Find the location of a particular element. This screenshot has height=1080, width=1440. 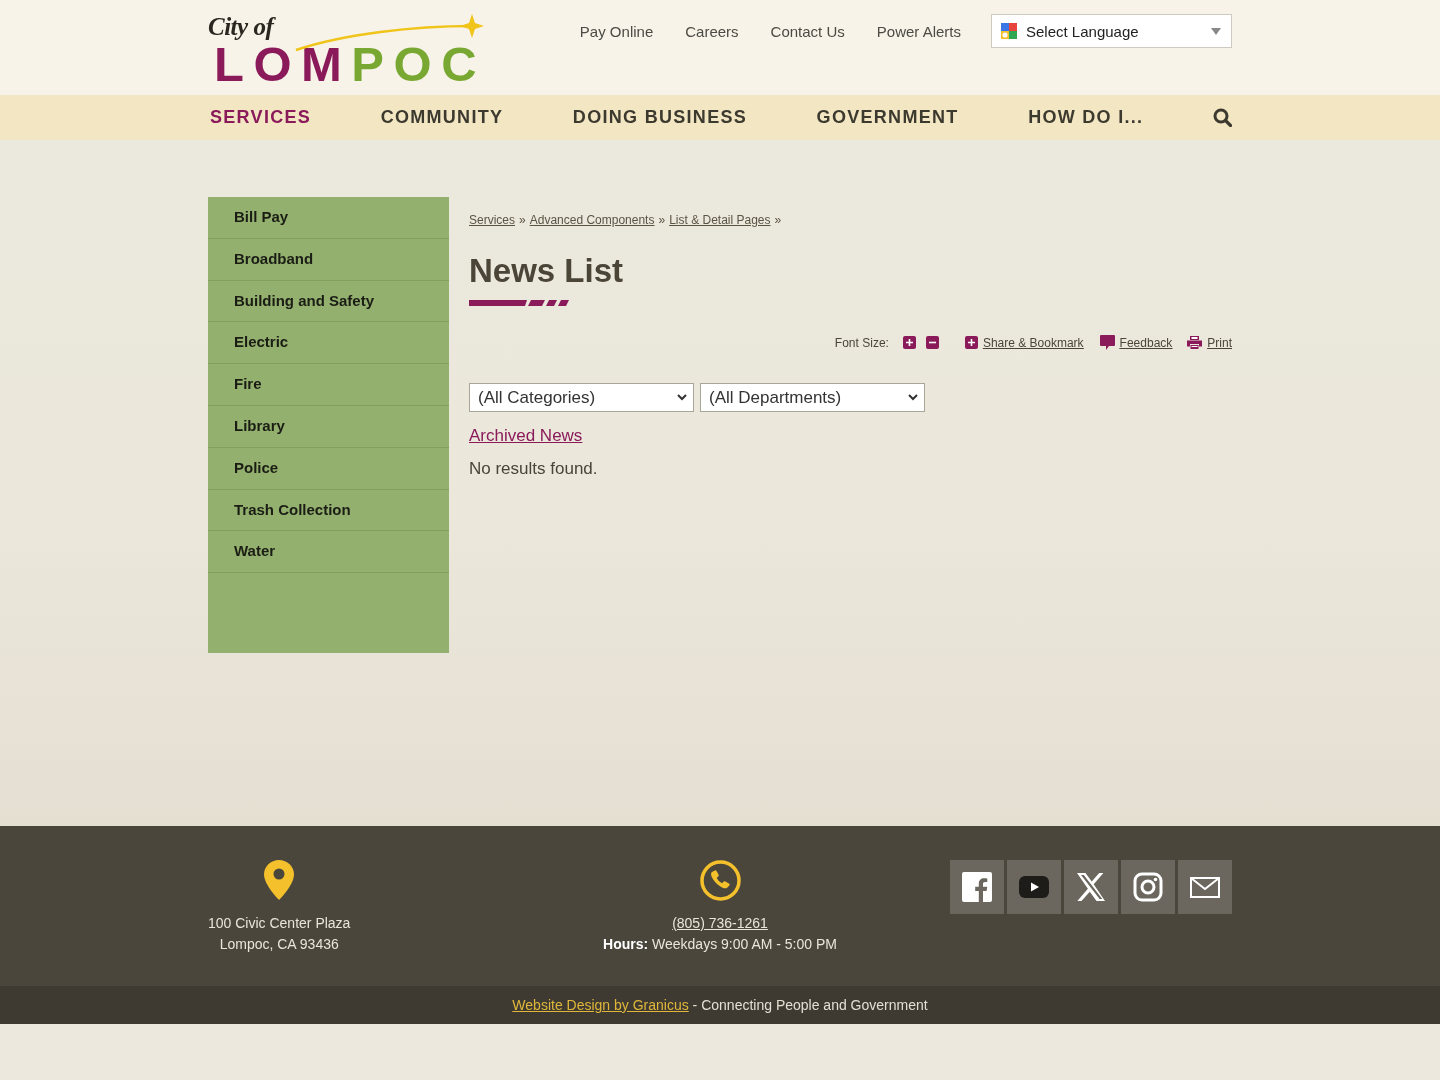

facebook-icon is located at coordinates (977, 887).